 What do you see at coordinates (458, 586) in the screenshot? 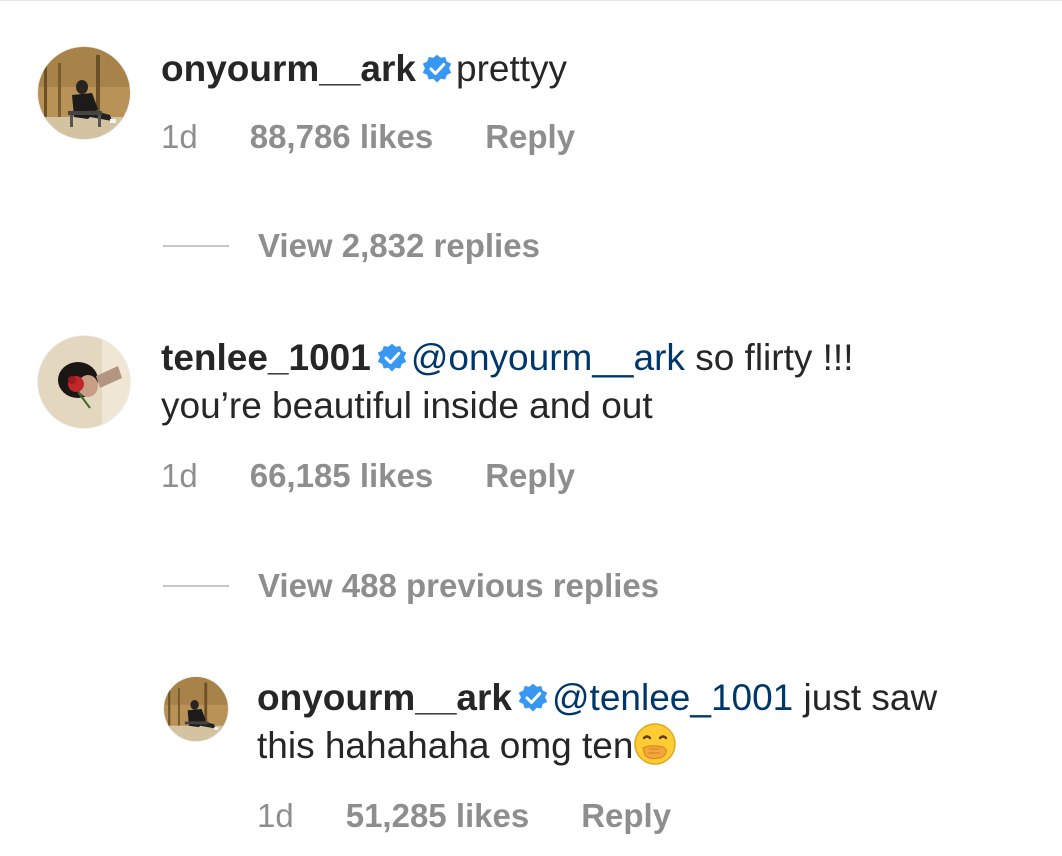
I see `view-previous-replies-button: View 488 previous replies` at bounding box center [458, 586].